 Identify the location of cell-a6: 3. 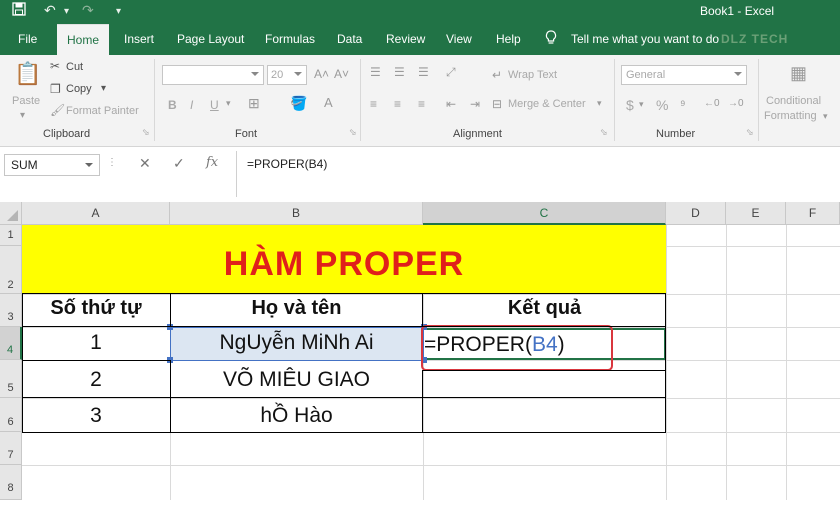
(96, 416).